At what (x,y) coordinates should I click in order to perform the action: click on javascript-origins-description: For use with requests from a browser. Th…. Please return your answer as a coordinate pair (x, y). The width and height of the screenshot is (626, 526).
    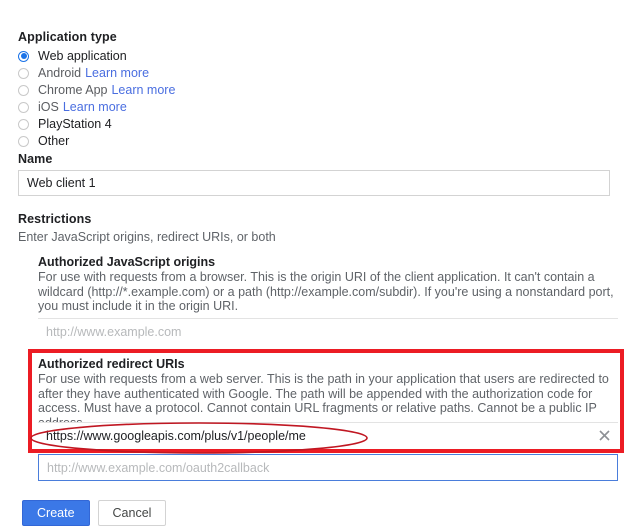
    Looking at the image, I should click on (326, 292).